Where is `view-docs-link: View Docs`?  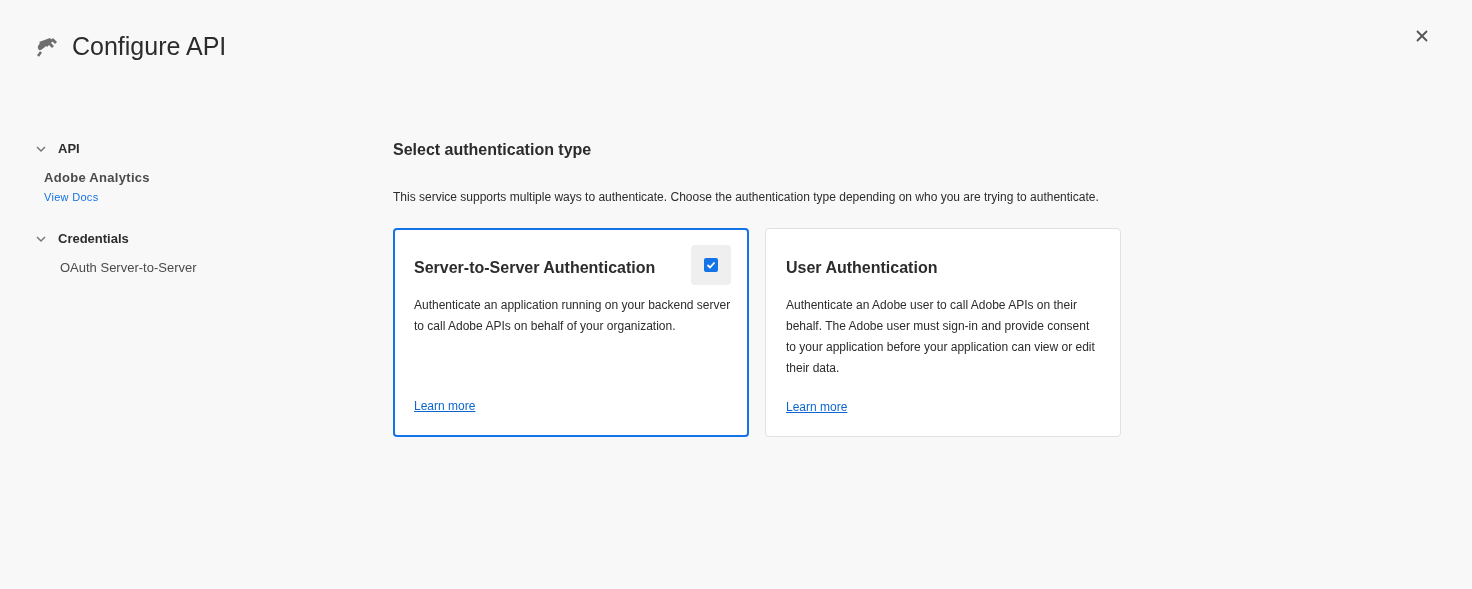
view-docs-link: View Docs is located at coordinates (71, 197).